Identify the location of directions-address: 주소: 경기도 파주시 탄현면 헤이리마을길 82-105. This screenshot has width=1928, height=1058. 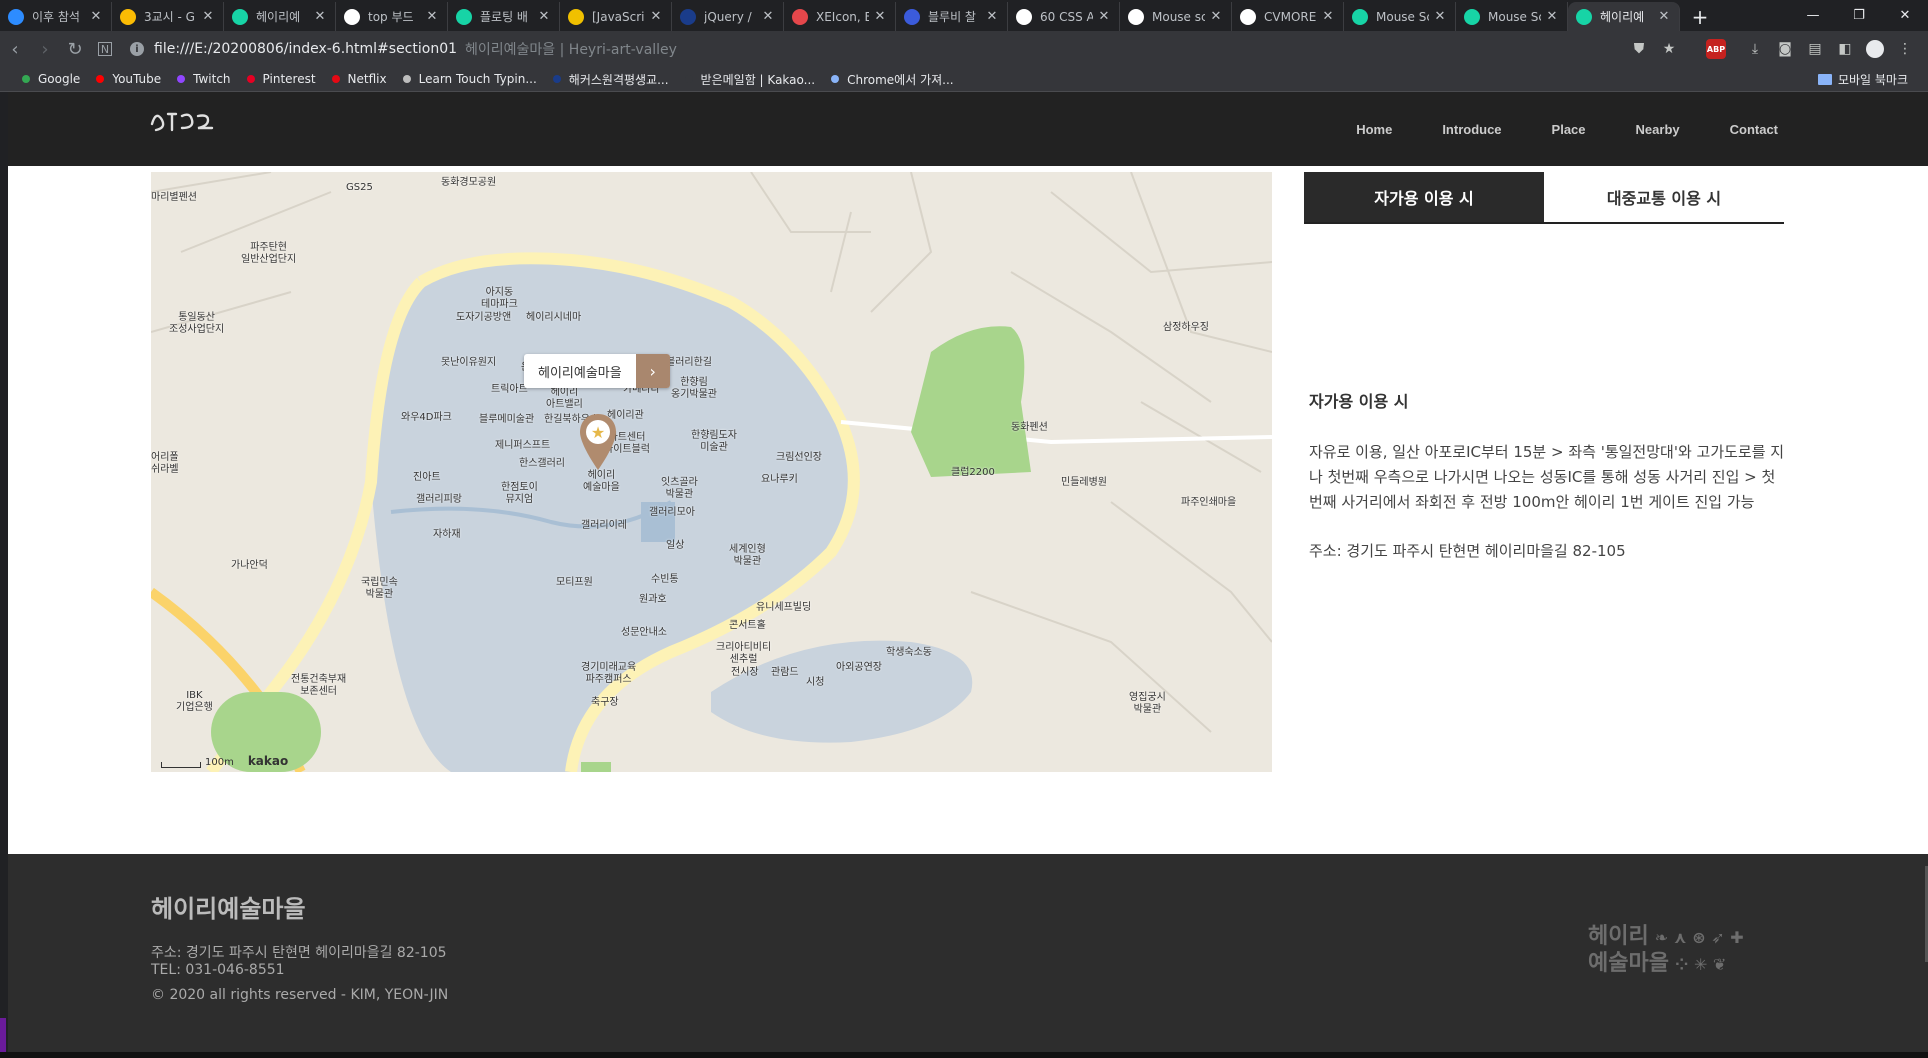
(1467, 551).